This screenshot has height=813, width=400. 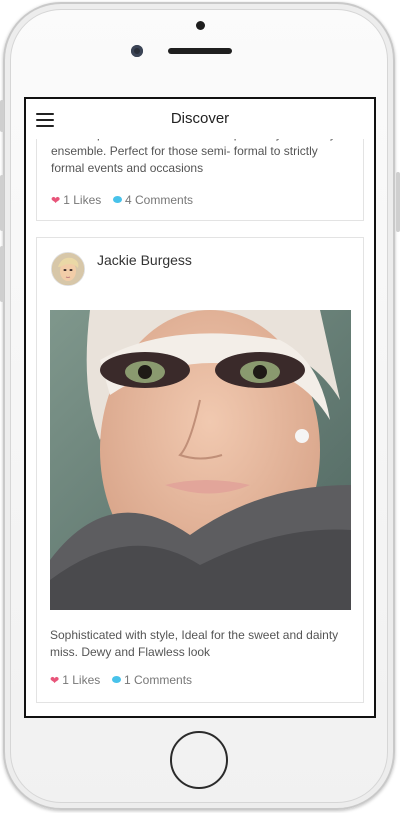 What do you see at coordinates (200, 51) in the screenshot?
I see `earpiece-speaker` at bounding box center [200, 51].